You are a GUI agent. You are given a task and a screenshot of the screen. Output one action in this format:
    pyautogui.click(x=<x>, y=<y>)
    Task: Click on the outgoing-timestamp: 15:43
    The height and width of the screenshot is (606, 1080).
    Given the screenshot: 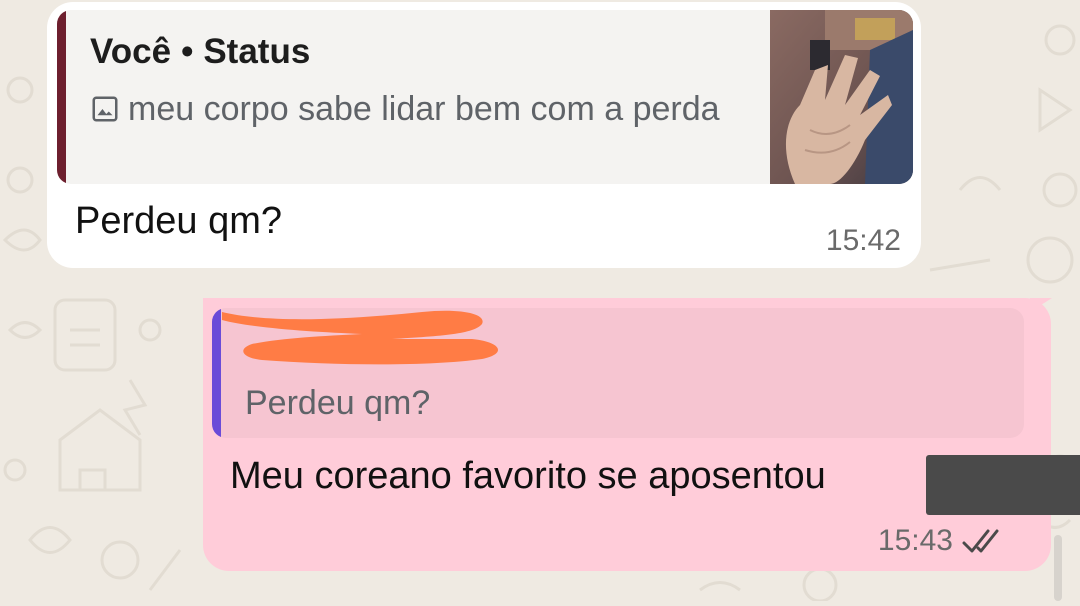 What is the action you would take?
    pyautogui.click(x=915, y=540)
    